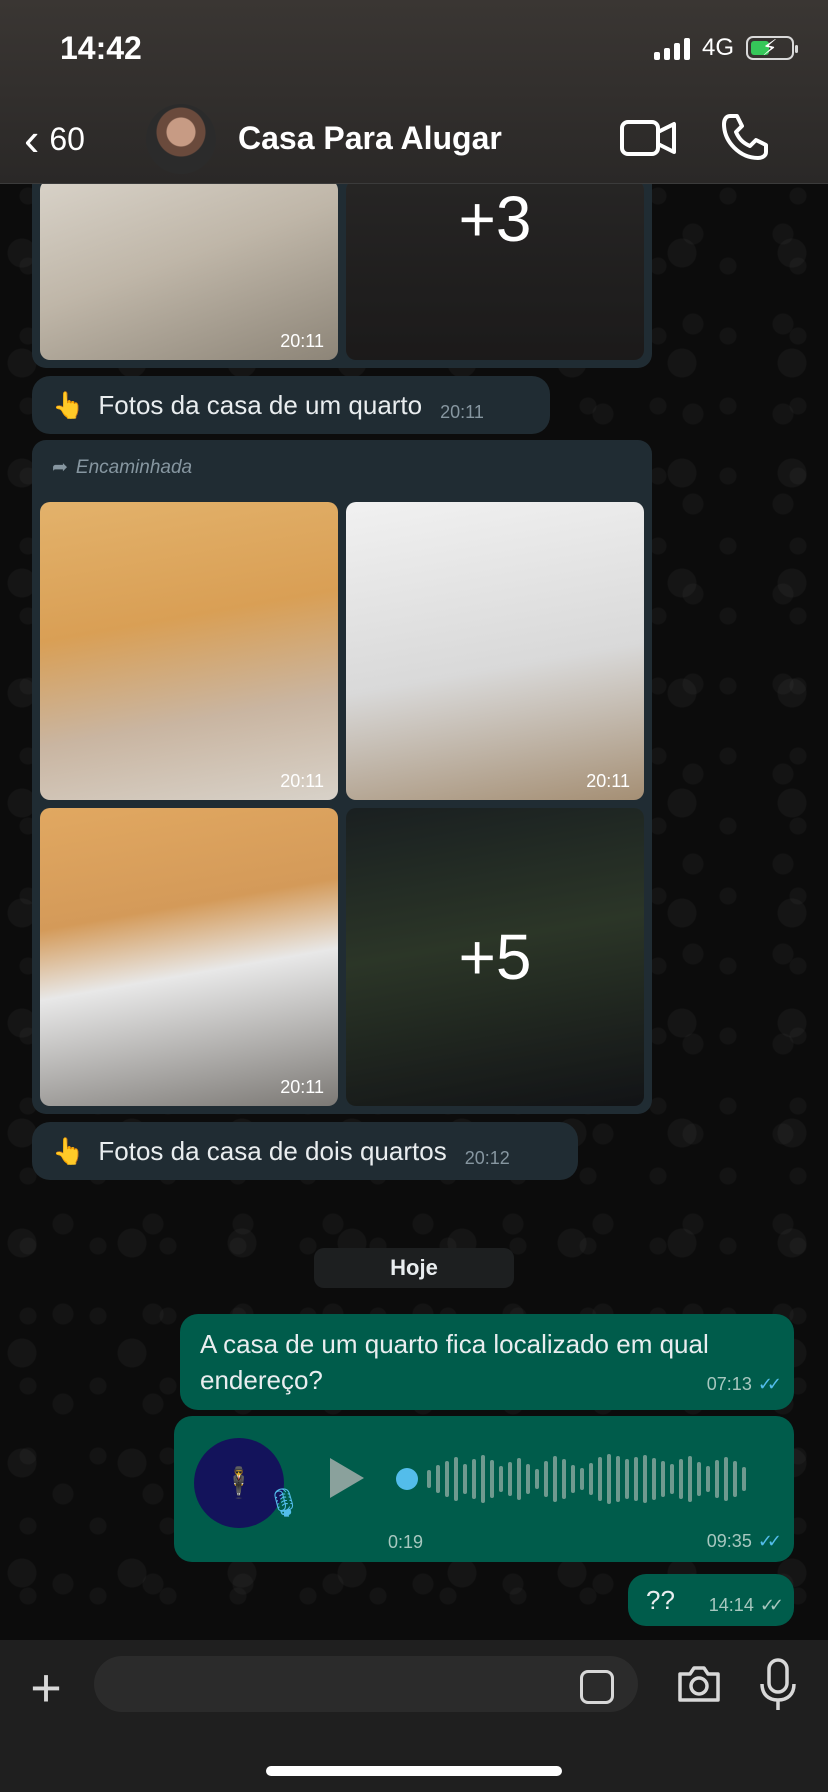 This screenshot has width=828, height=1792. I want to click on message-meta: 07:13 ✓✓, so click(744, 1384).